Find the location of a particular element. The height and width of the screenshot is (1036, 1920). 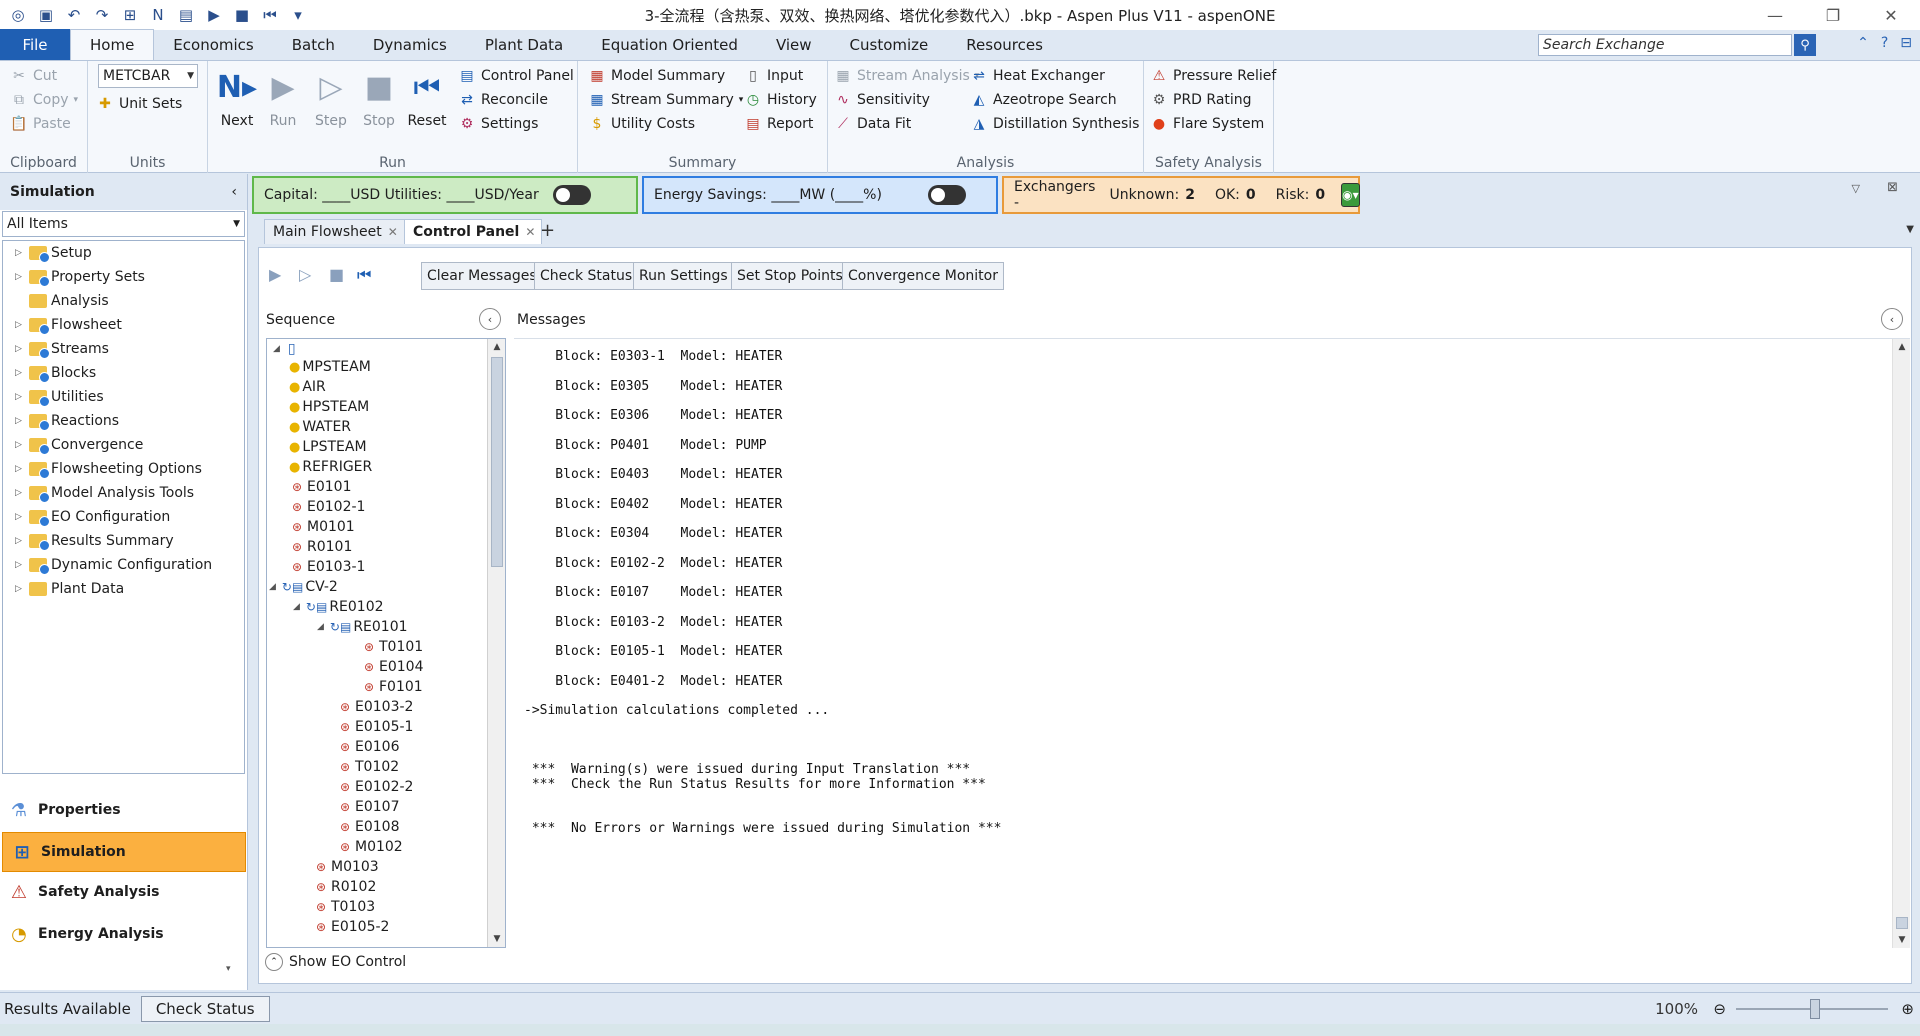

sequence-item: ◢ ↻▤ CV-2 is located at coordinates (303, 587).